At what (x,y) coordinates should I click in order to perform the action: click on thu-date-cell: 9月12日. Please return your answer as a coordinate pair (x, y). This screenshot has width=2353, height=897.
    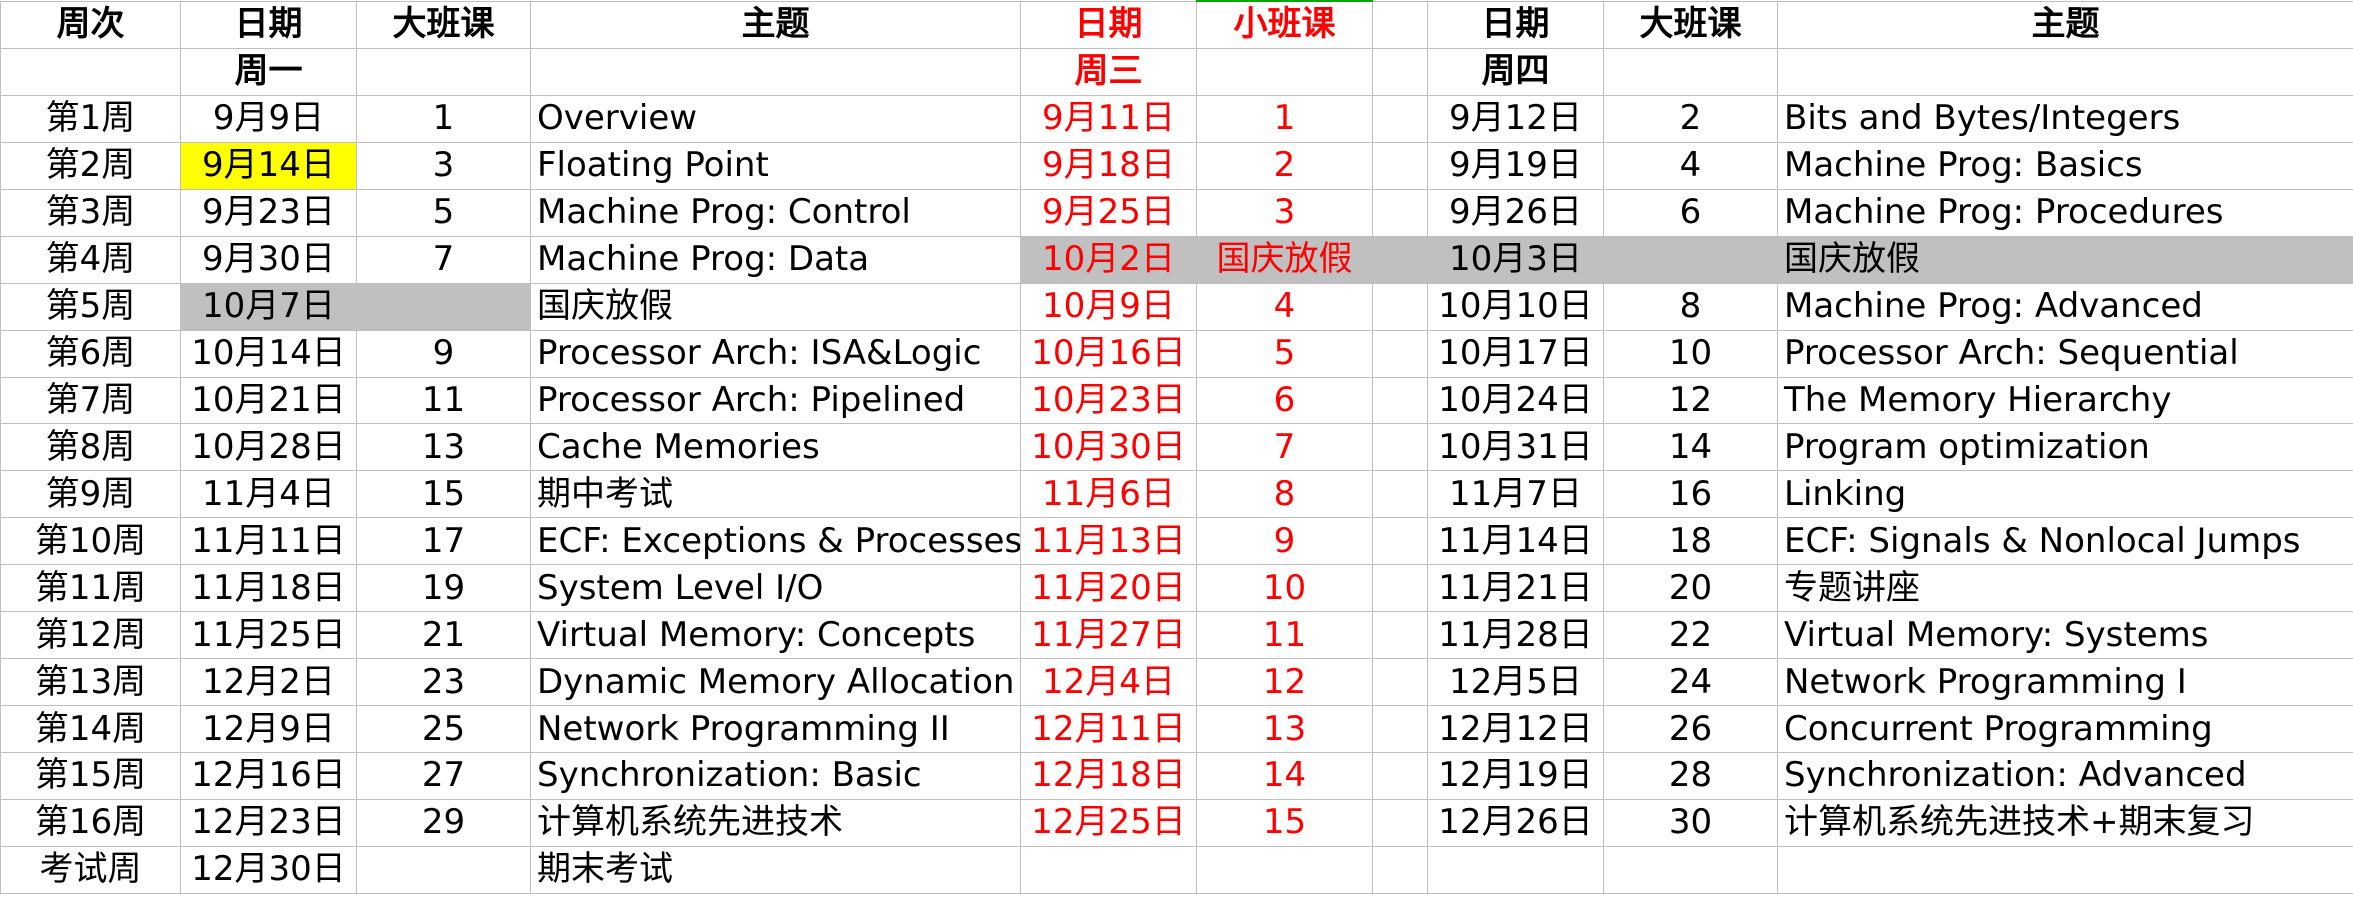
    Looking at the image, I should click on (1515, 118).